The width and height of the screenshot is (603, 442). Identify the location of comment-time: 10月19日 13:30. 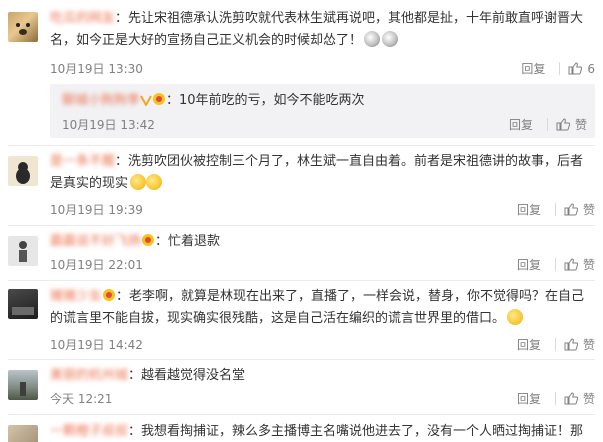
(96, 69).